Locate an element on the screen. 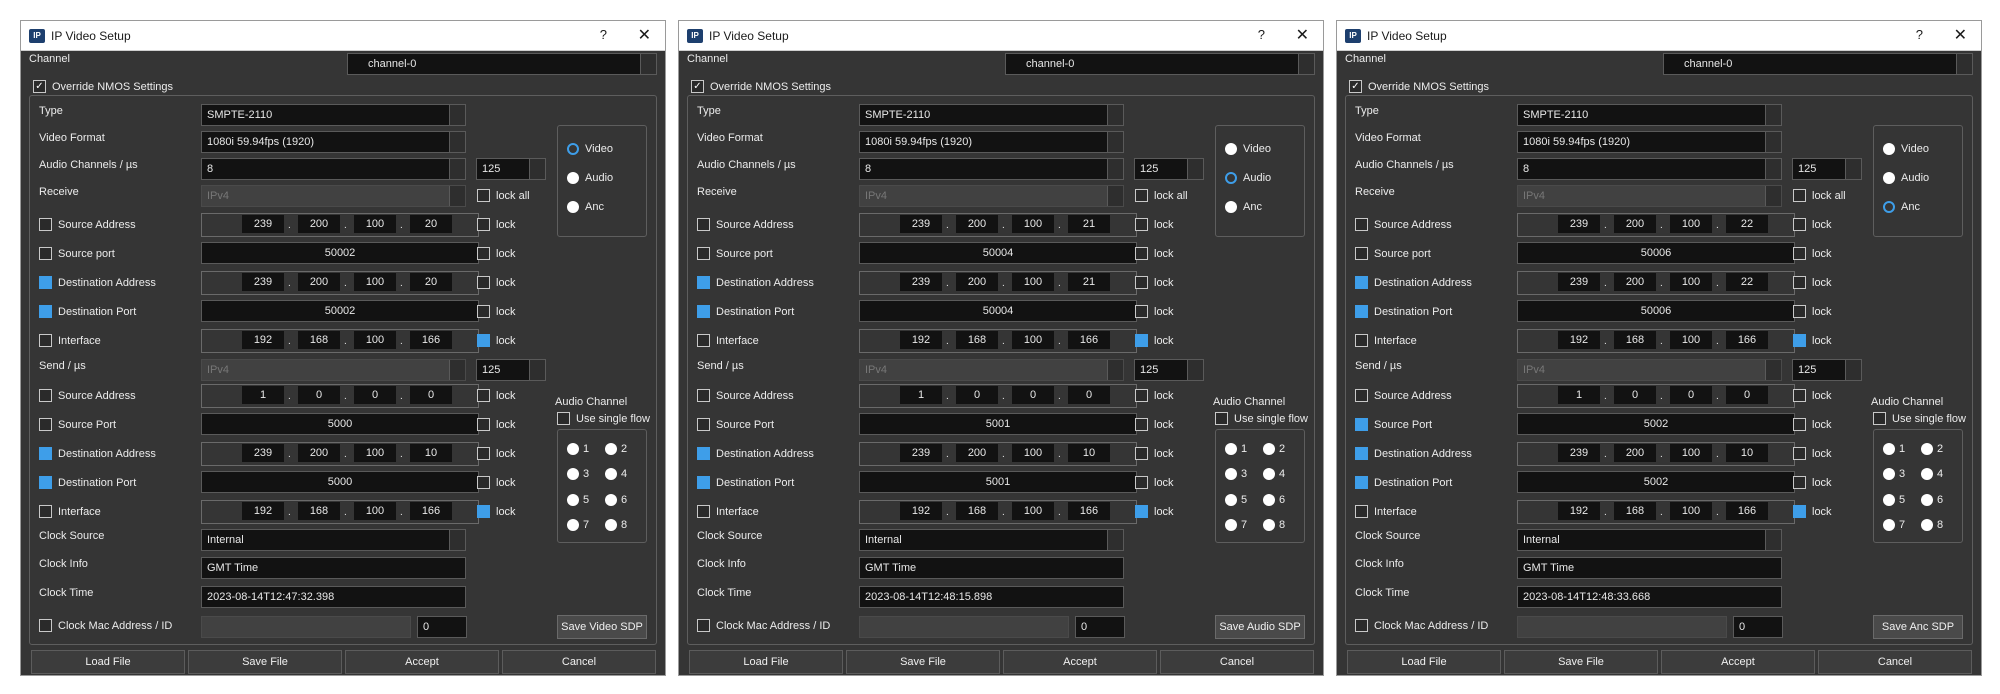 The height and width of the screenshot is (694, 2000). override-nmos-checkbox: ✓ is located at coordinates (39, 86).